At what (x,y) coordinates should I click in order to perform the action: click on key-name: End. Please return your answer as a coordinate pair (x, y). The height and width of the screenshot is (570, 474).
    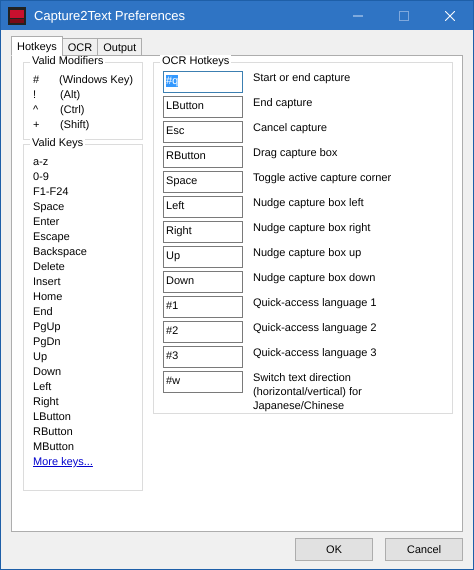
    Looking at the image, I should click on (43, 312).